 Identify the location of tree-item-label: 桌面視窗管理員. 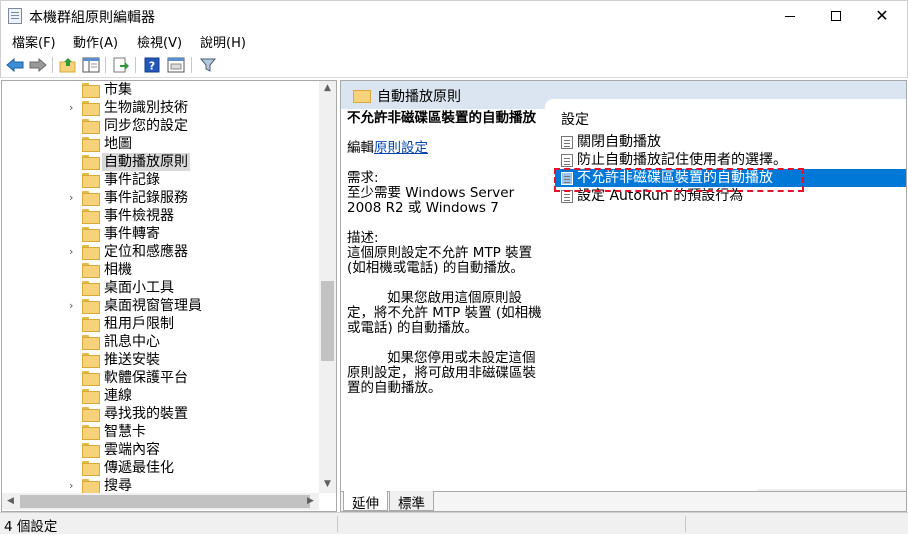
(153, 306).